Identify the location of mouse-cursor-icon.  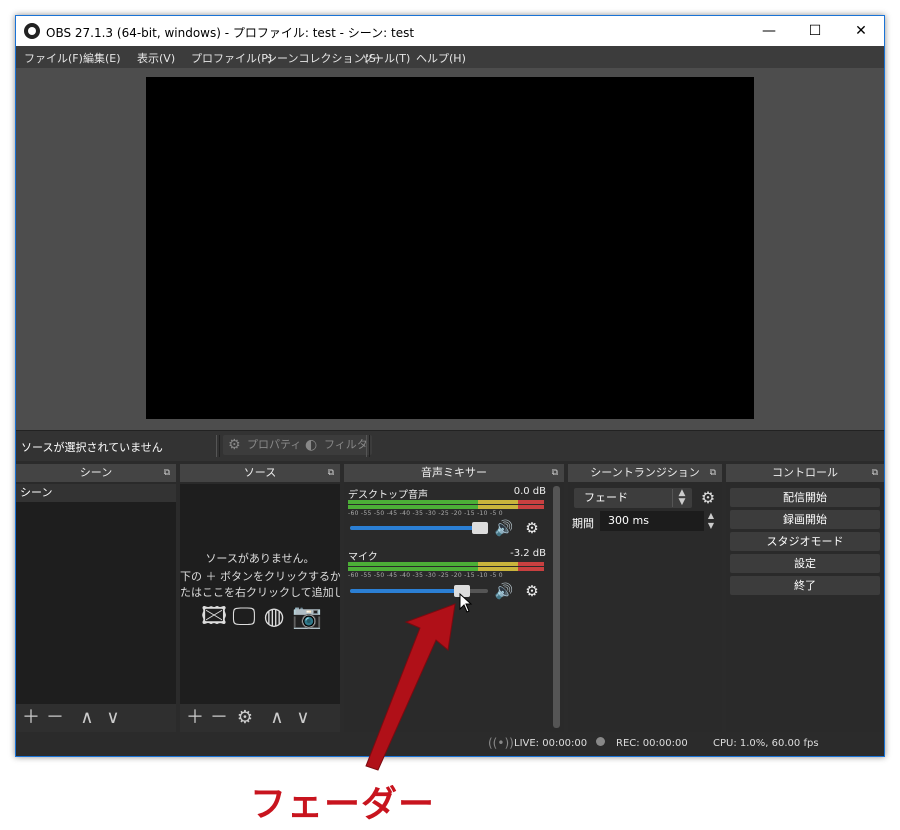
(466, 603).